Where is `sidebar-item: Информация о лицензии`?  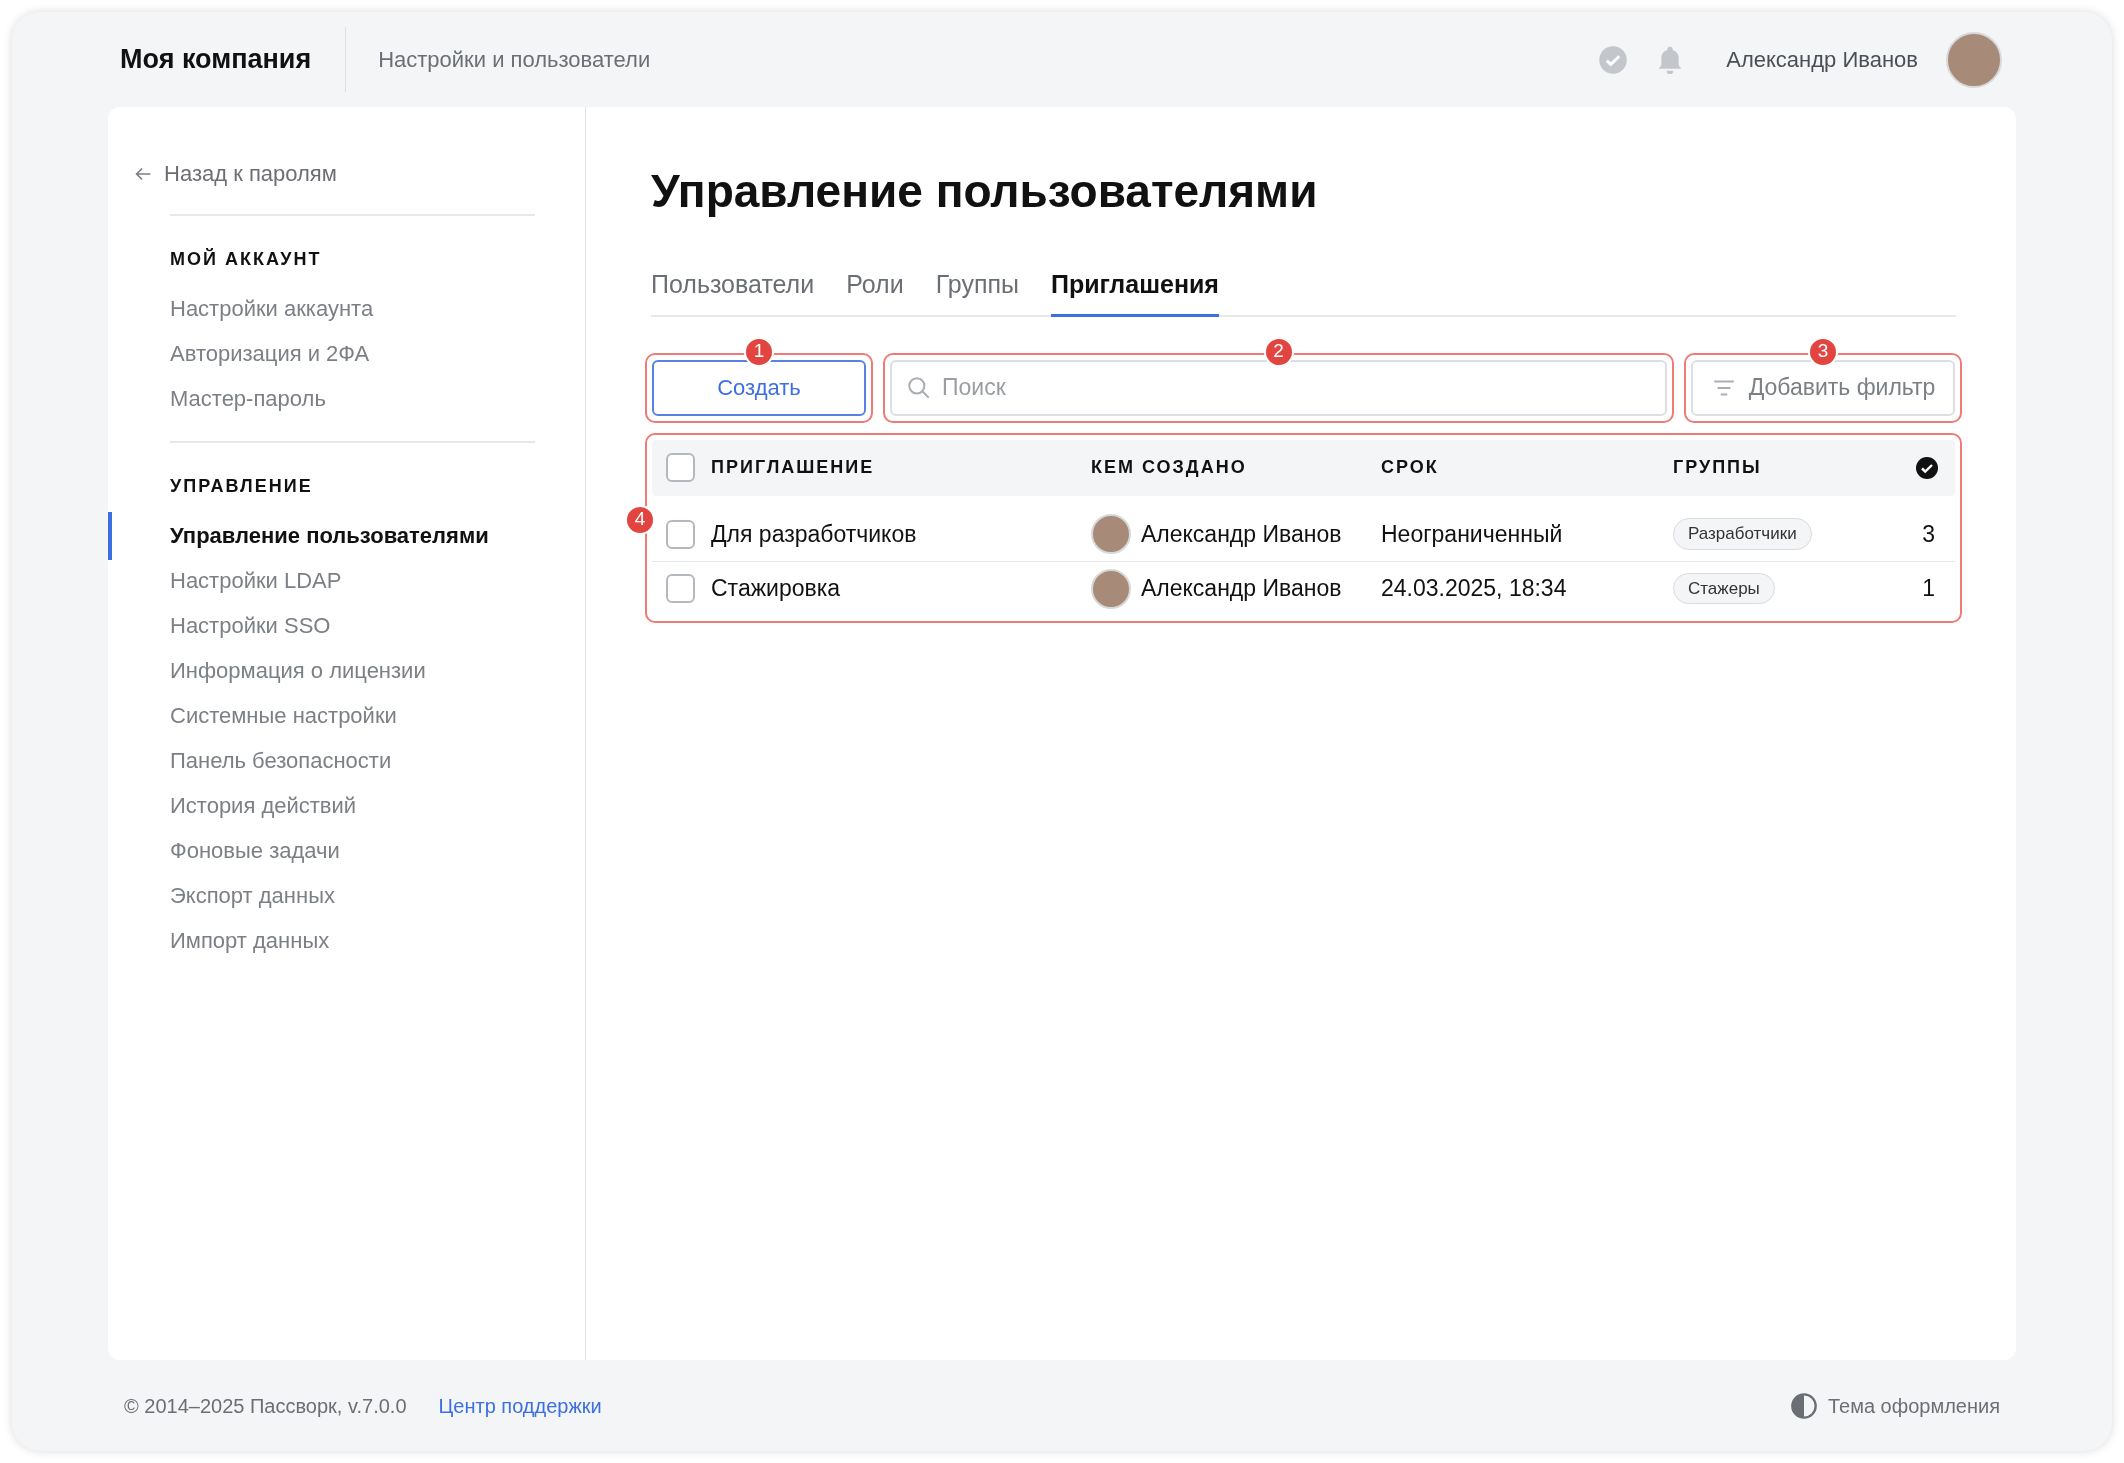
sidebar-item: Информация о лицензии is located at coordinates (352, 671).